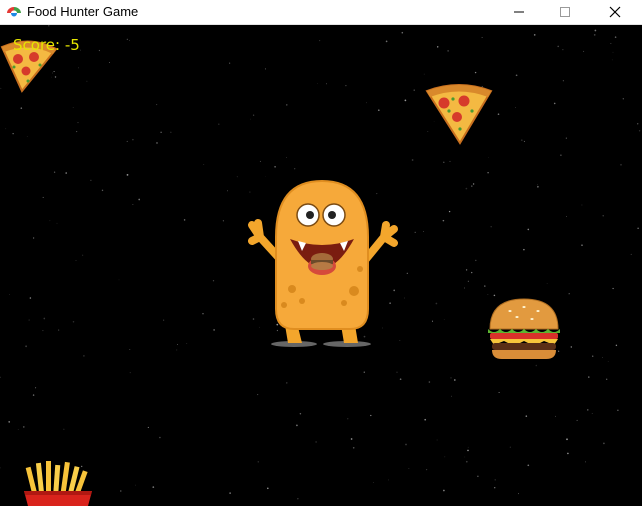  Describe the element at coordinates (615, 12) in the screenshot. I see `close-button` at that location.